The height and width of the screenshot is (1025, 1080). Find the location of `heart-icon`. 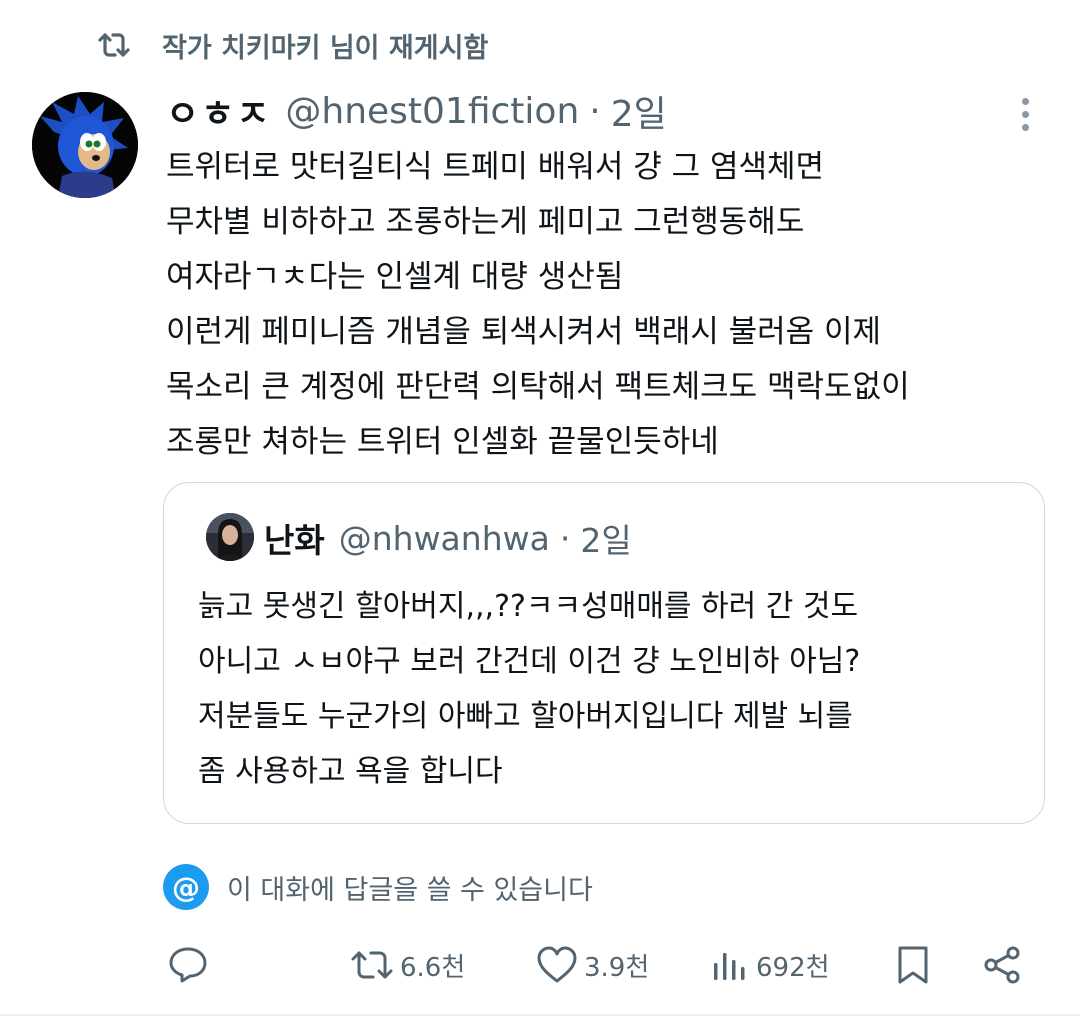

heart-icon is located at coordinates (557, 964).